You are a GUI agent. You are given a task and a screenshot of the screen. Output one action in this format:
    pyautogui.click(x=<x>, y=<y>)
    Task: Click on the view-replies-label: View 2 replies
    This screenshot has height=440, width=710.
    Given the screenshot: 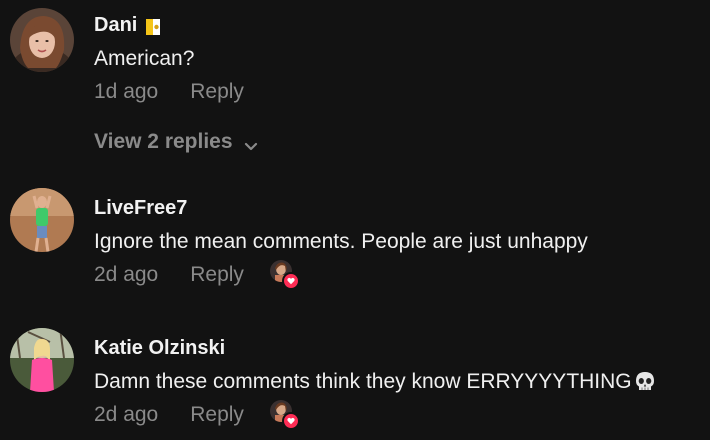 What is the action you would take?
    pyautogui.click(x=163, y=142)
    